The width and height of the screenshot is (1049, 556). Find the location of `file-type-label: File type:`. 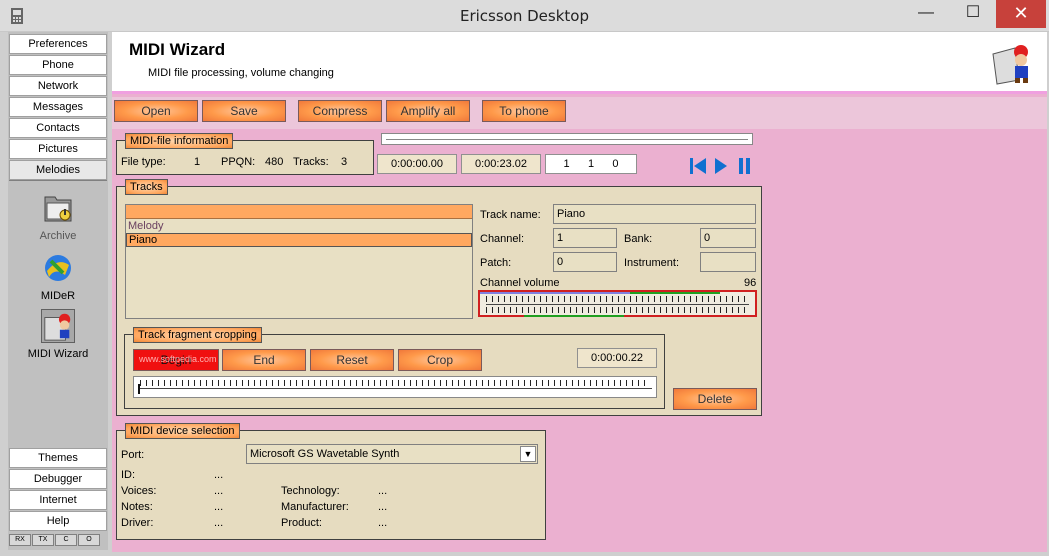

file-type-label: File type: is located at coordinates (143, 162).